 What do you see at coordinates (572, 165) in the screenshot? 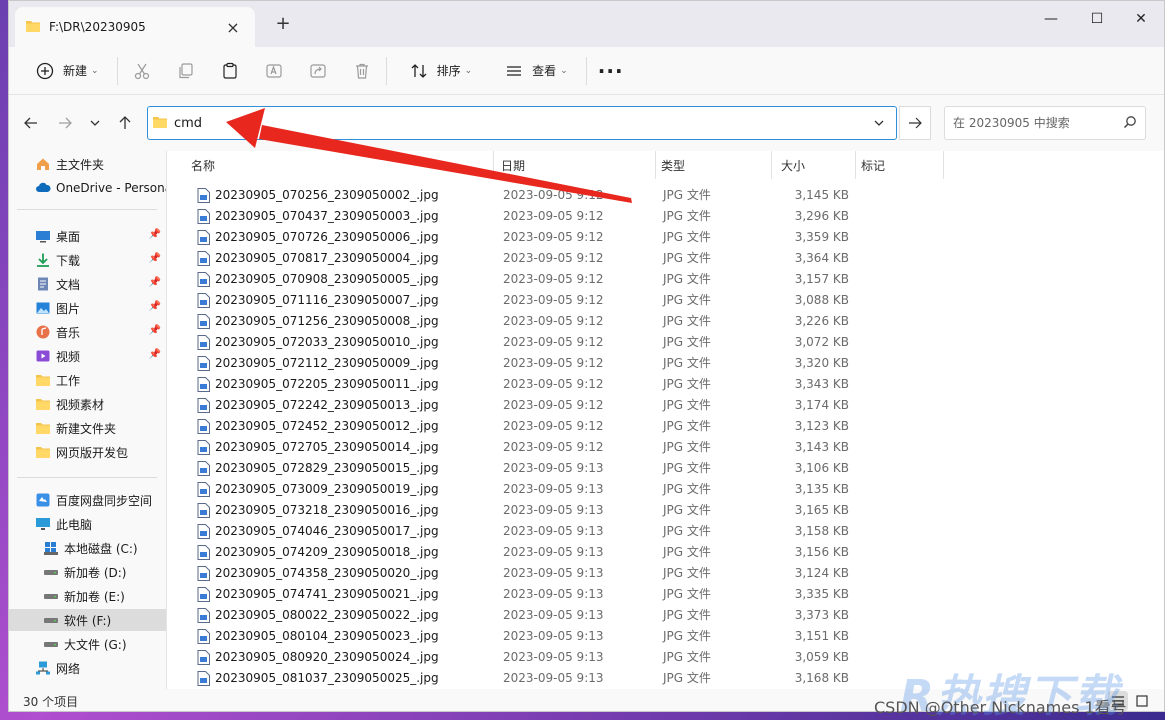
I see `column-header-date: 日期` at bounding box center [572, 165].